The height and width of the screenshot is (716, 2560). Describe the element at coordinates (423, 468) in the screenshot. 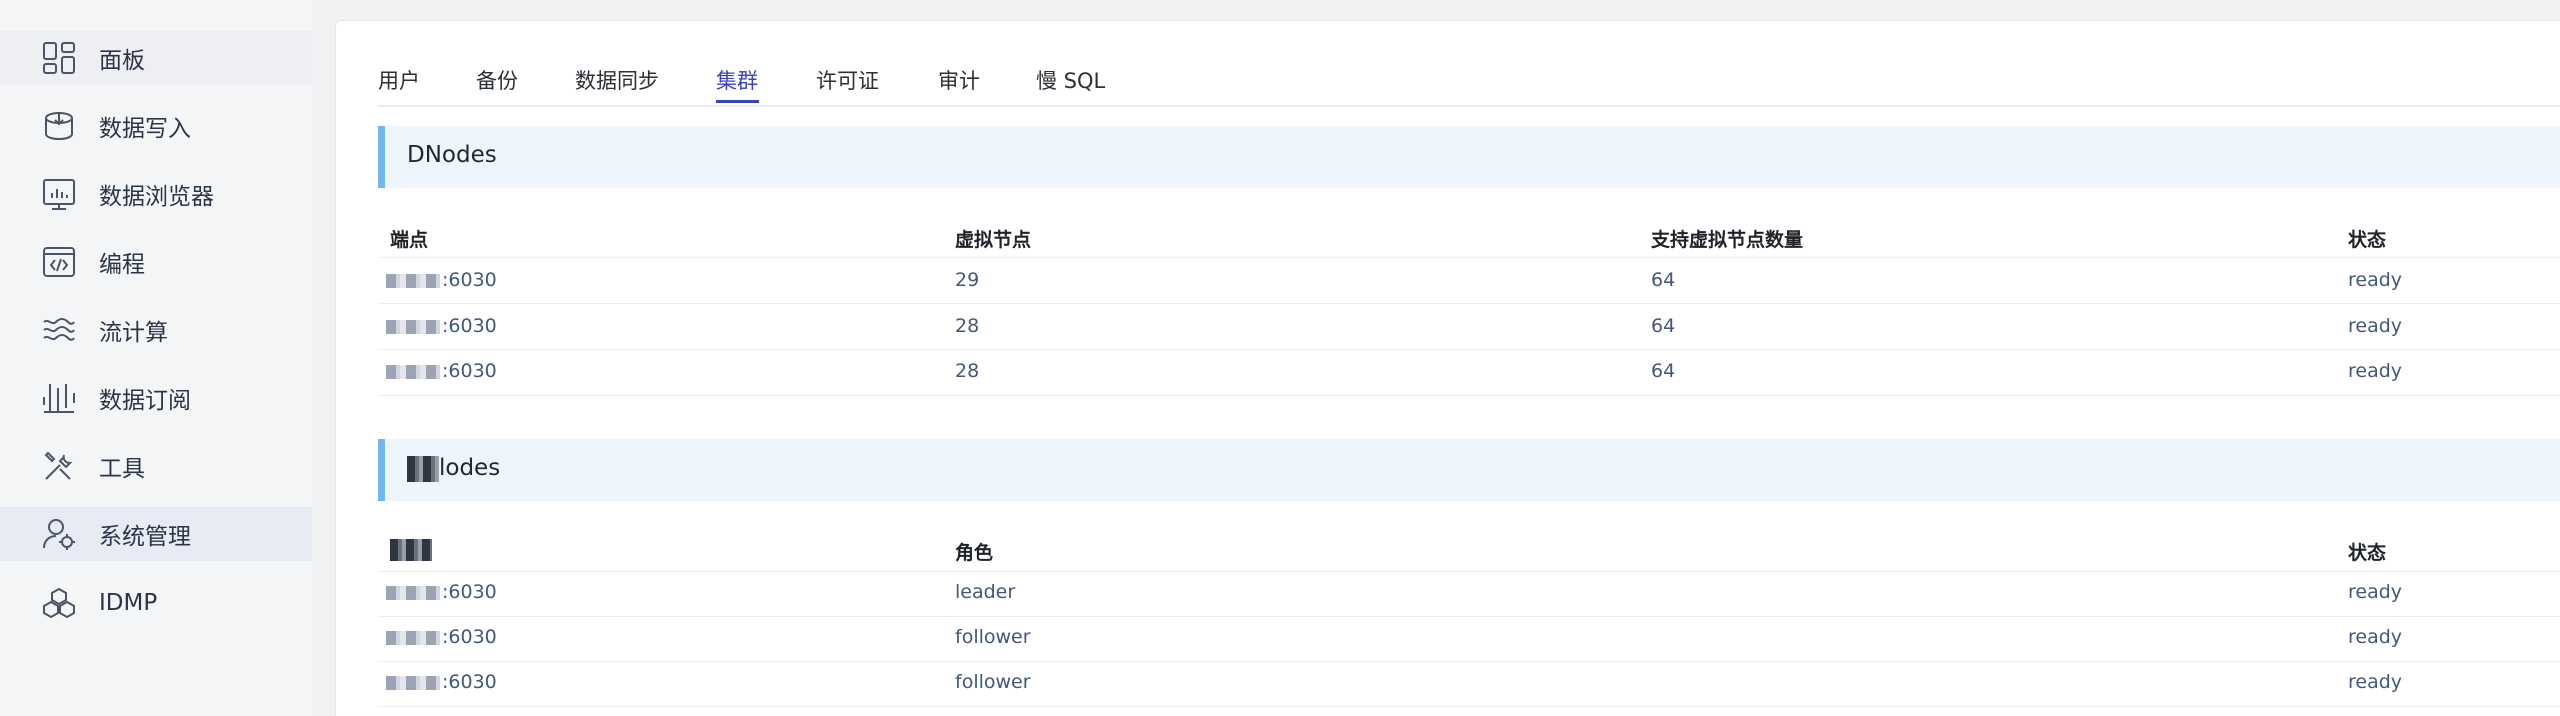

I see `redacted-letter` at that location.